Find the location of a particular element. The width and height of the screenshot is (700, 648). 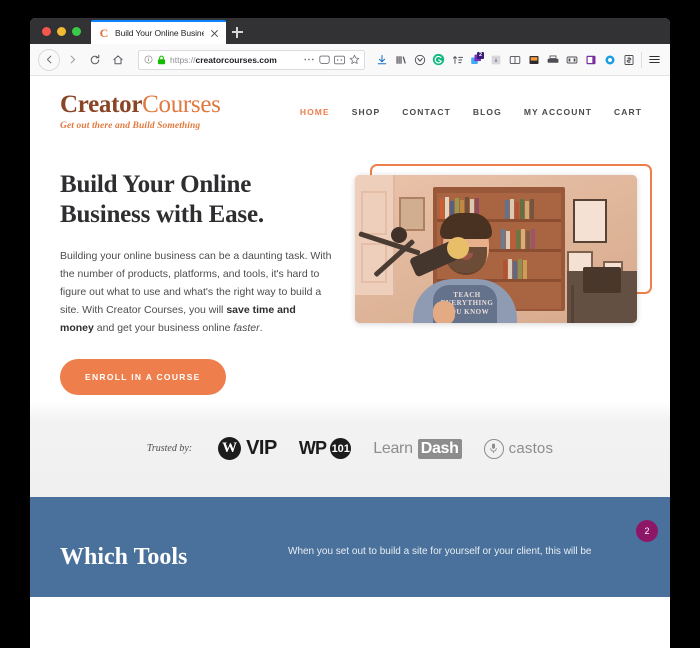

info-circle-icon is located at coordinates (148, 59).